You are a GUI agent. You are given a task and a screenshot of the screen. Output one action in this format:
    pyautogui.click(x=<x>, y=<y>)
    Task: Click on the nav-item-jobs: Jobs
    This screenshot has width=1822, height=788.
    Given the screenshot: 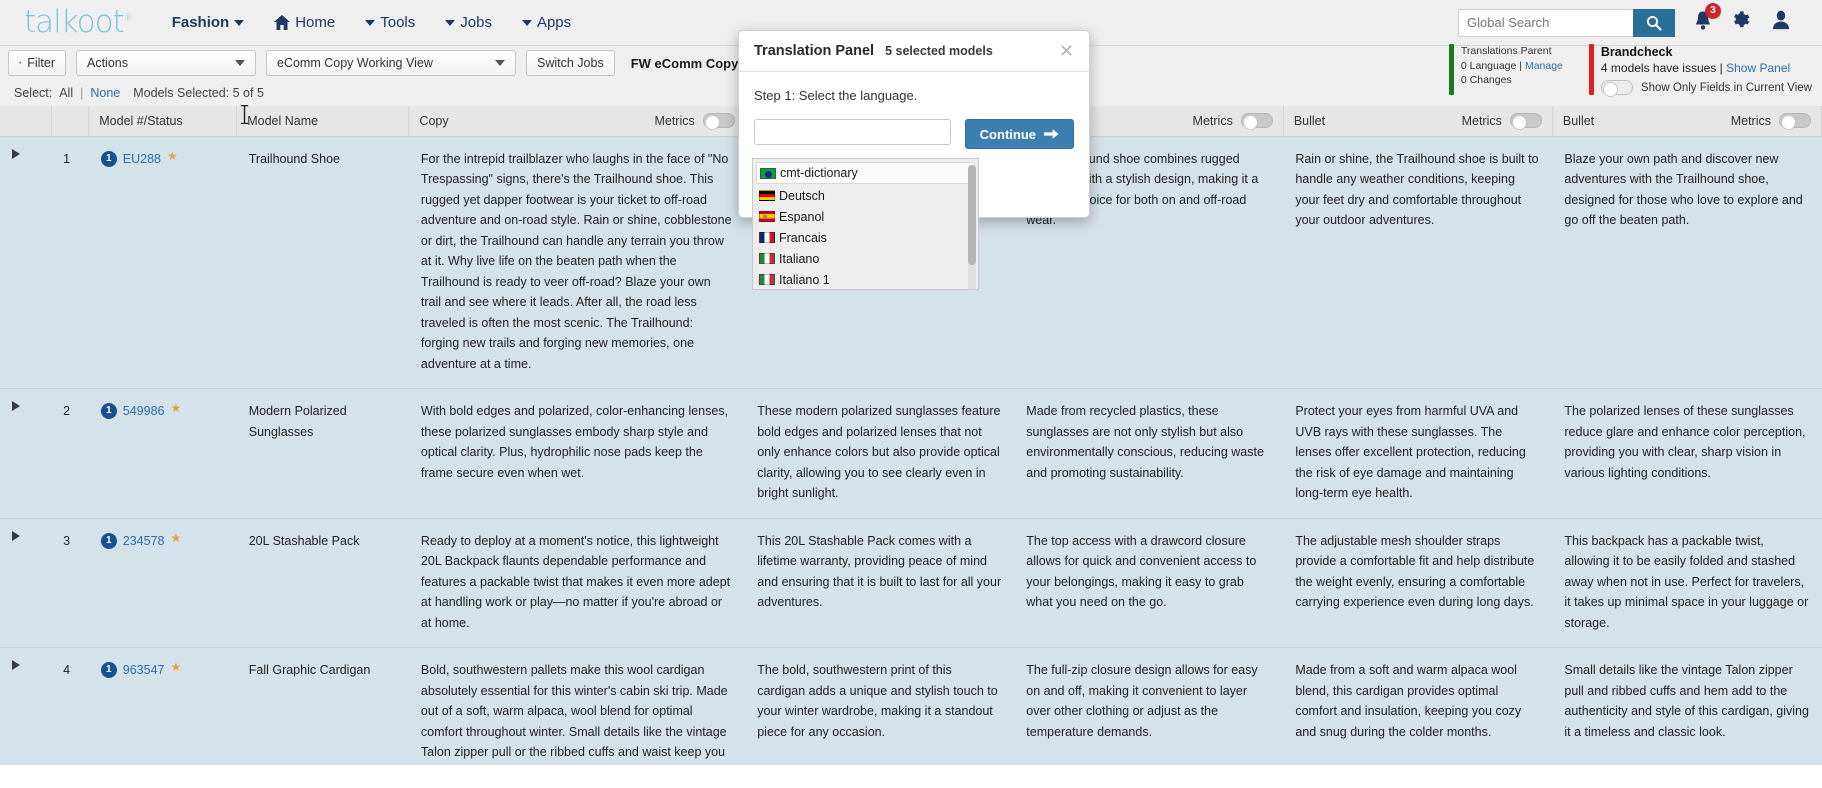 What is the action you would take?
    pyautogui.click(x=468, y=22)
    